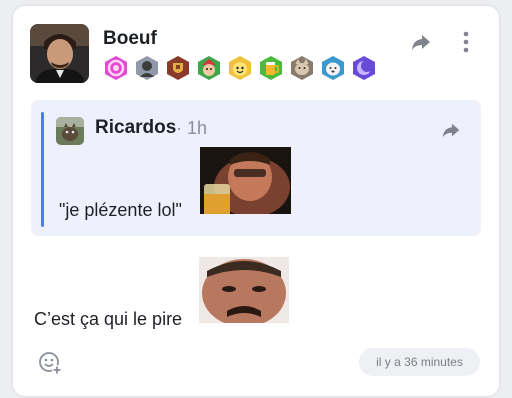 The width and height of the screenshot is (512, 398). I want to click on portrait-badge, so click(147, 68).